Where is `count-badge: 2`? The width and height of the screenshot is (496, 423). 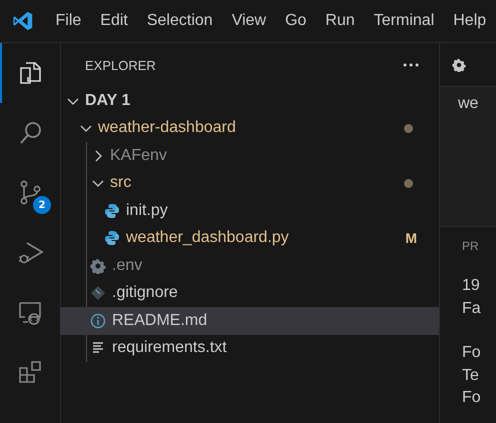
count-badge: 2 is located at coordinates (42, 205).